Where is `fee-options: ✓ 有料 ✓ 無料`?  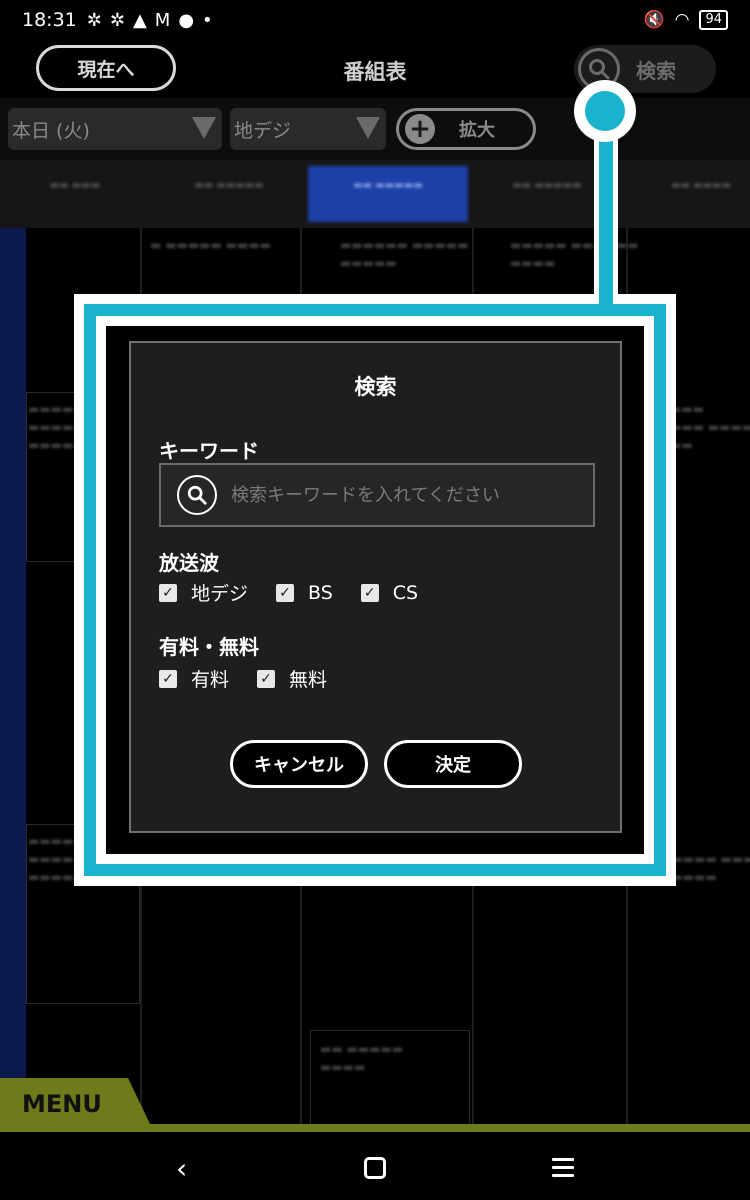 fee-options: ✓ 有料 ✓ 無料 is located at coordinates (257, 678).